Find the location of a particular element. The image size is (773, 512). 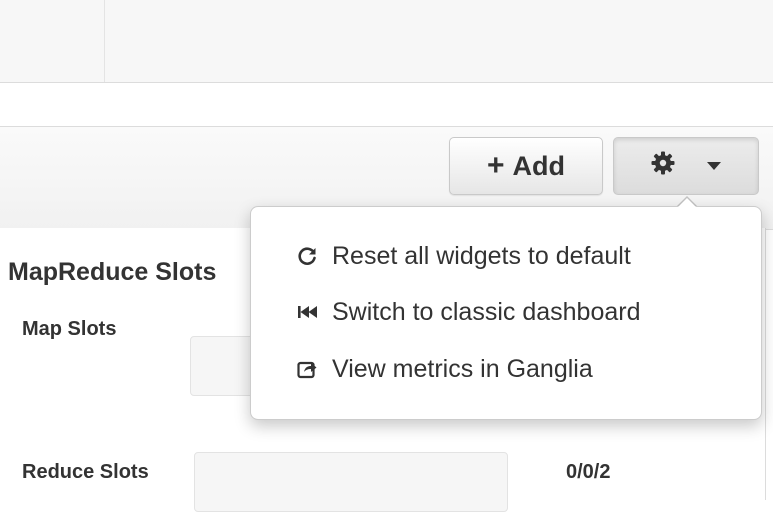

add-widget-button: + Add is located at coordinates (526, 166).